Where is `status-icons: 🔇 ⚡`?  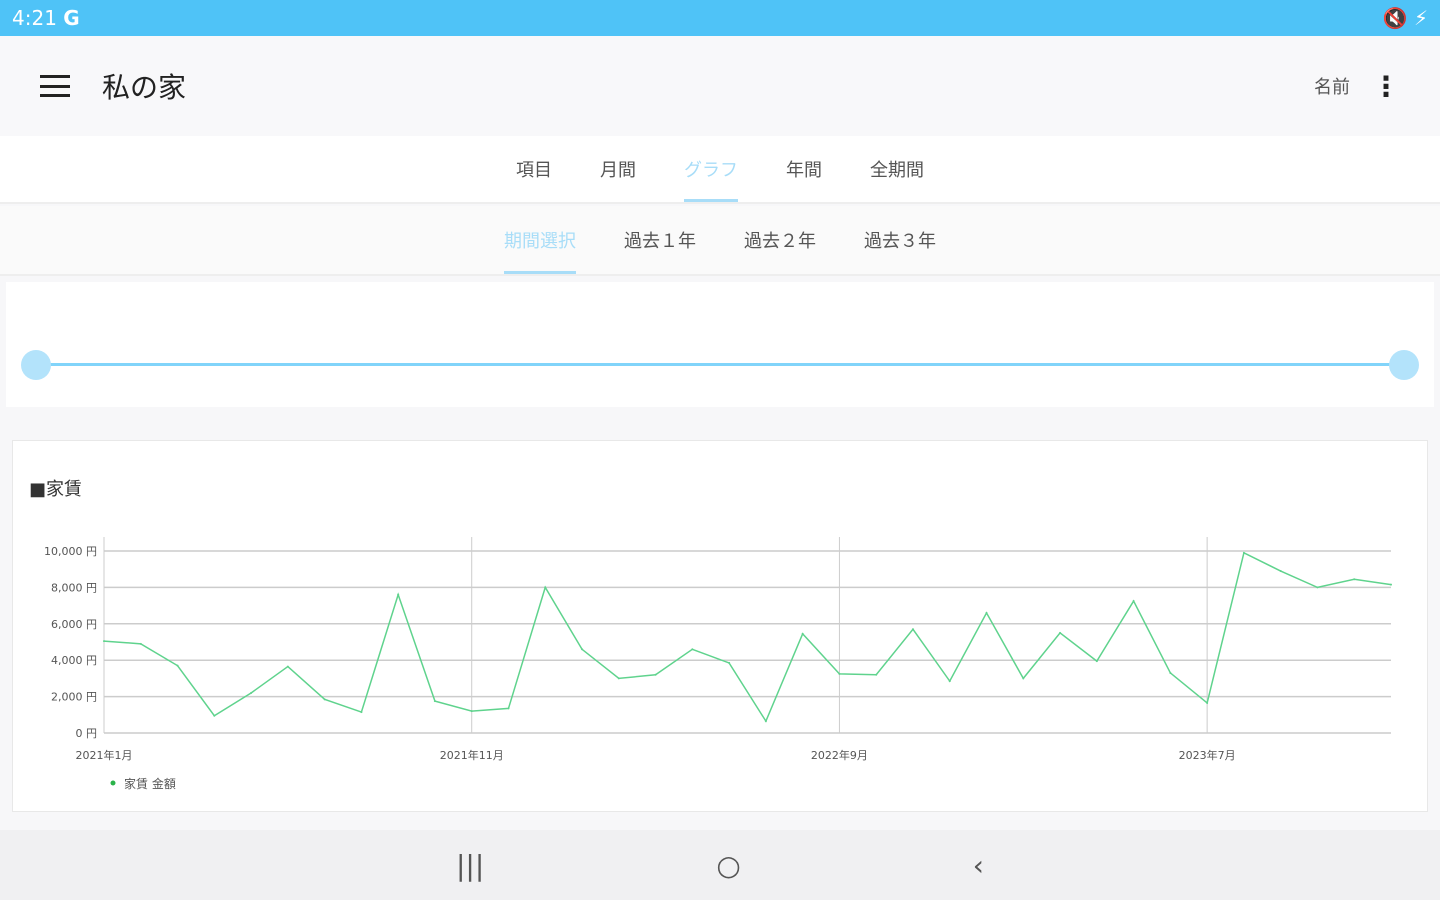 status-icons: 🔇 ⚡ is located at coordinates (1405, 18).